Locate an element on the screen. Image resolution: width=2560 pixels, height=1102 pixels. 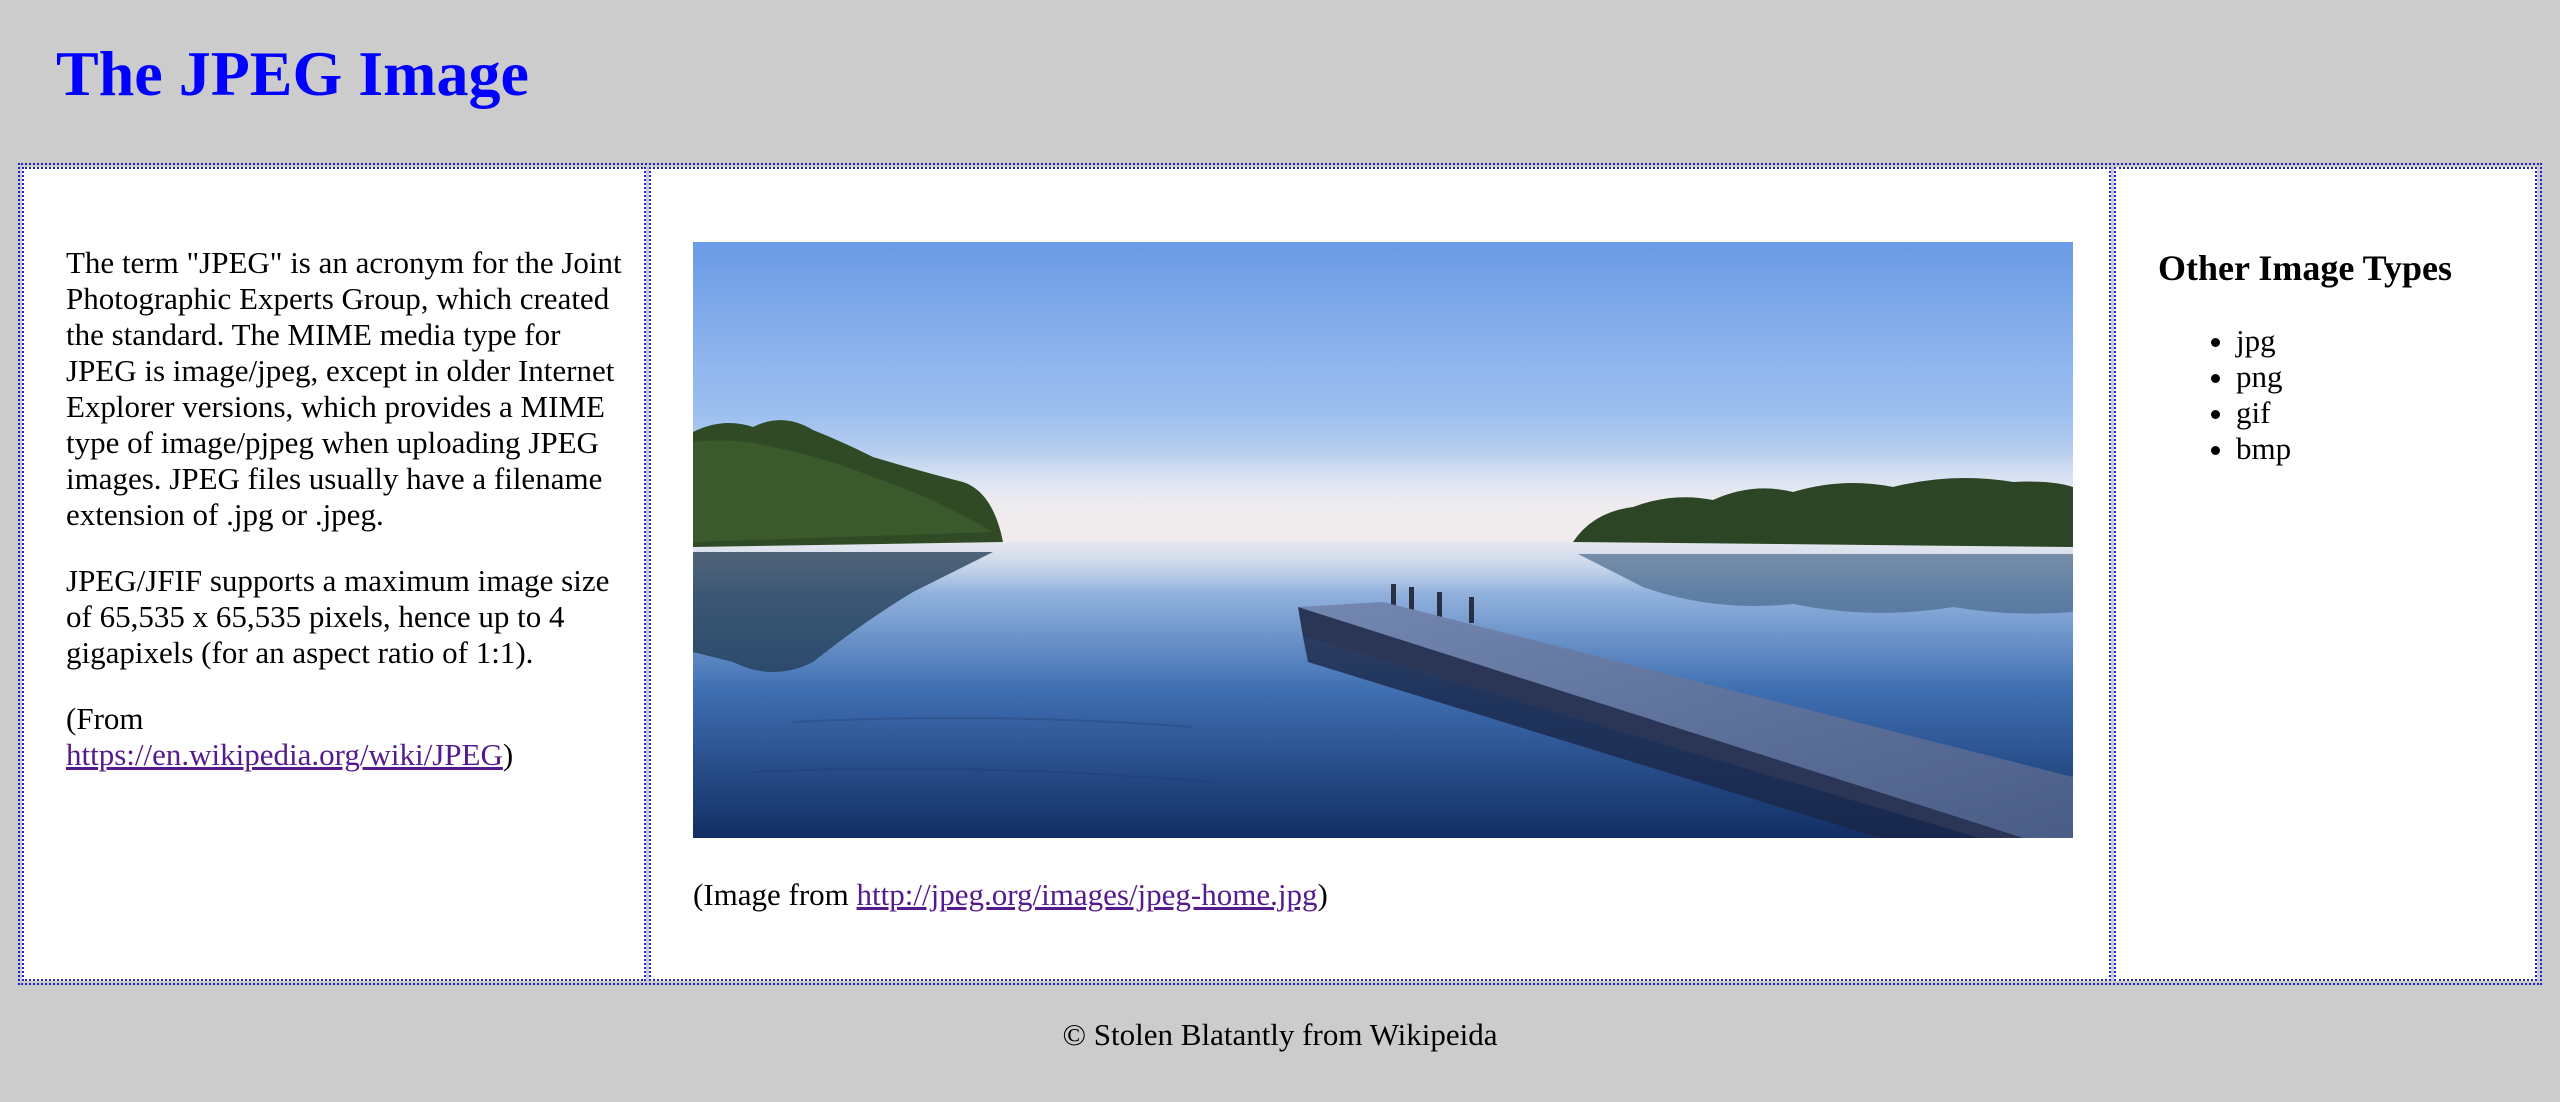
caption-suffix: ) is located at coordinates (1322, 894).